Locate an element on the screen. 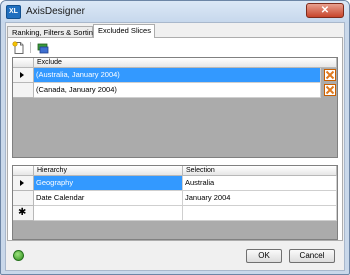 Image resolution: width=350 pixels, height=275 pixels. exclude-grid-corner is located at coordinates (23, 63).